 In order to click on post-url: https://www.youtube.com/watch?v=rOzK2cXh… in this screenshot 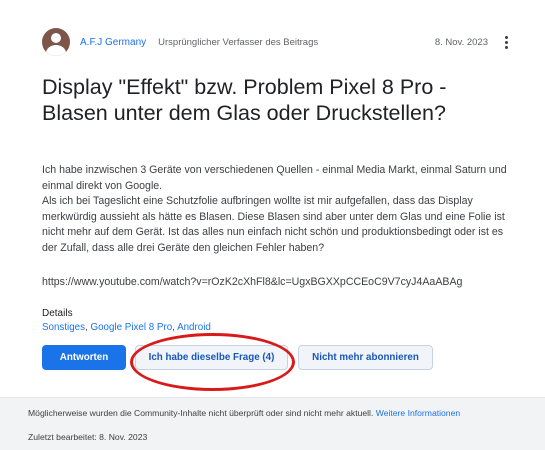, I will do `click(252, 282)`.